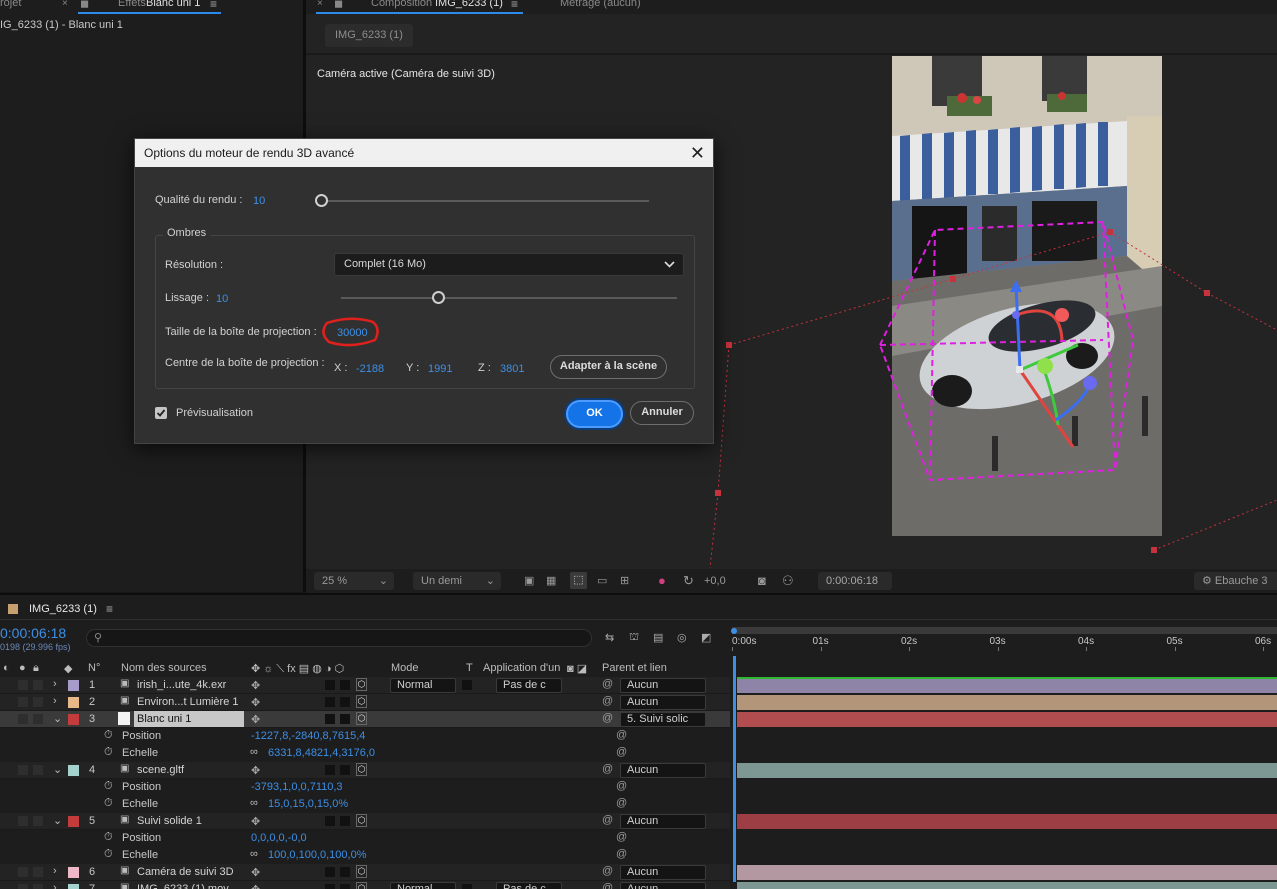  I want to click on center-x-value: -2188, so click(370, 369).